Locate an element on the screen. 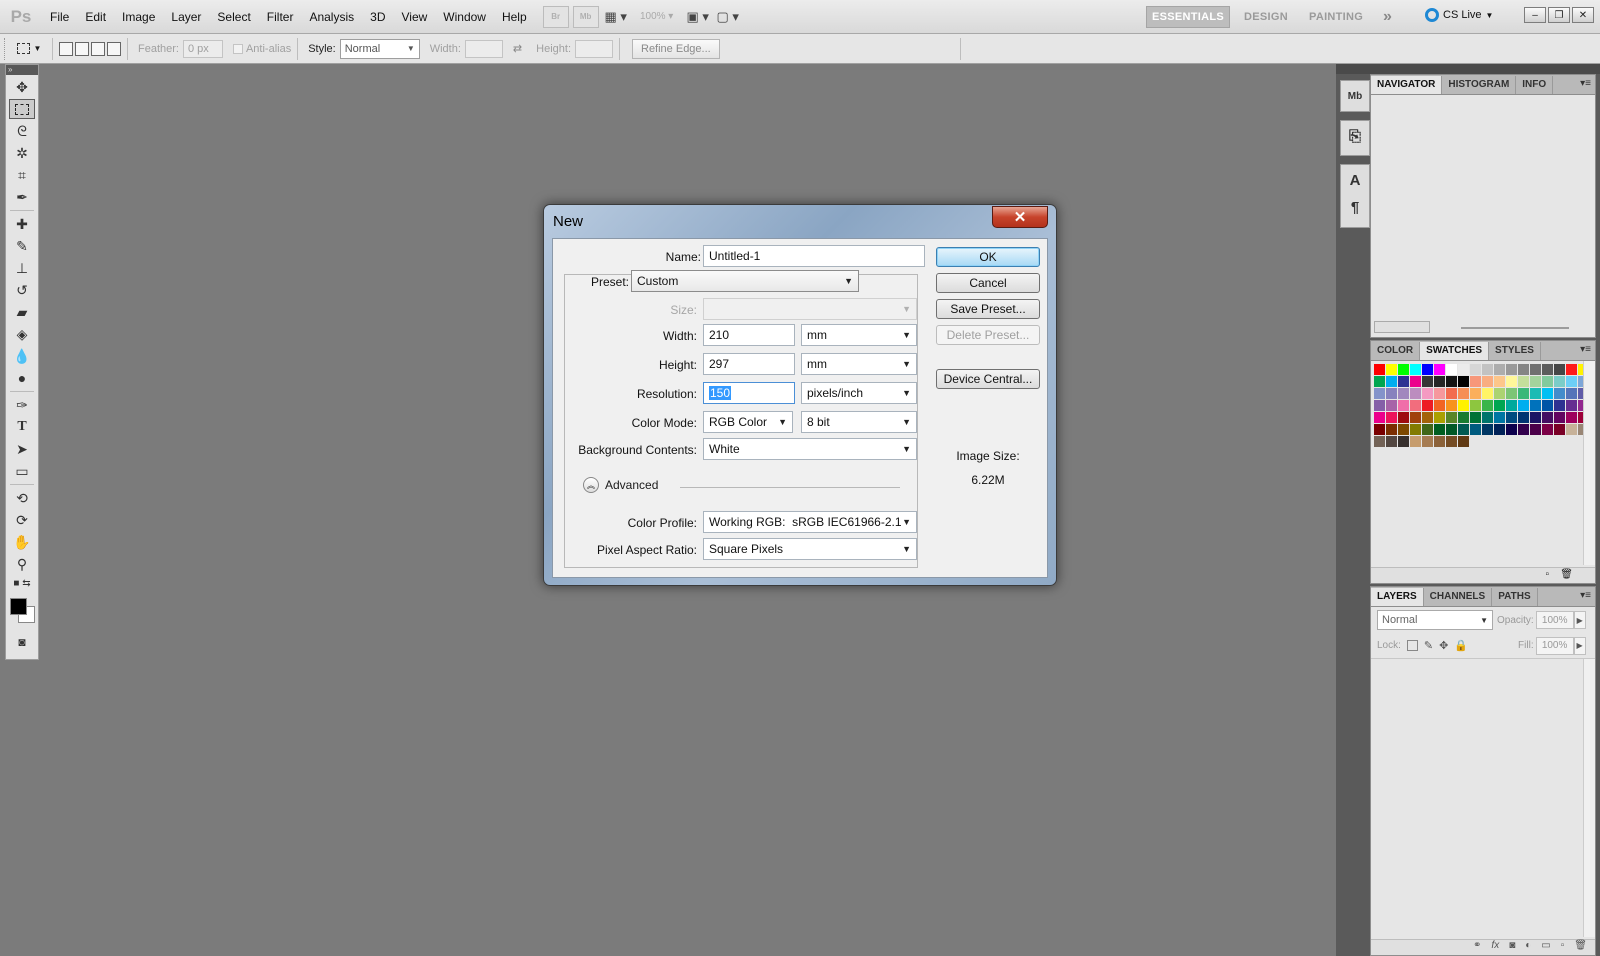 This screenshot has width=1600, height=956. options-grip is located at coordinates (8, 48).